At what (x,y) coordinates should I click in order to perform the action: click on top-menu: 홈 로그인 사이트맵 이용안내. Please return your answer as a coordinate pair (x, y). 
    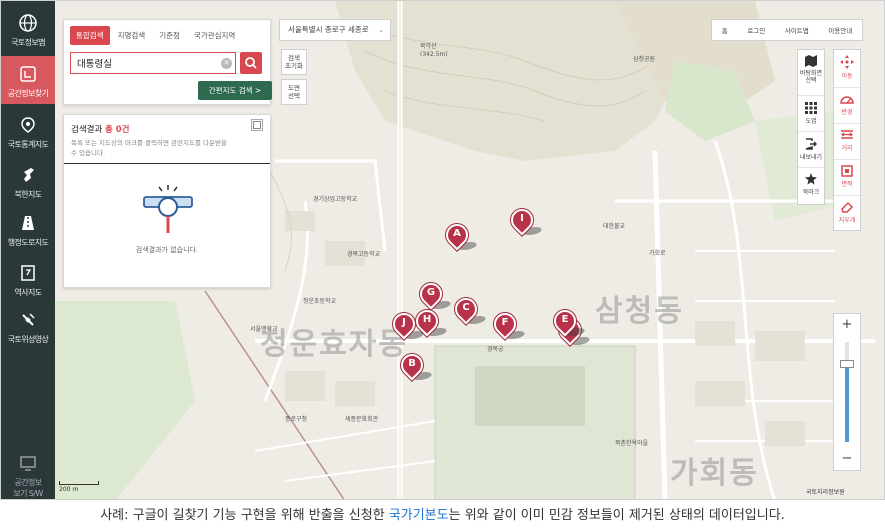
    Looking at the image, I should click on (787, 30).